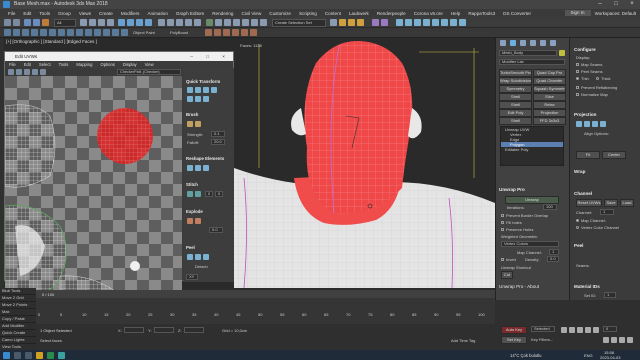 This screenshot has width=640, height=360. Describe the element at coordinates (144, 32) in the screenshot. I see `object-paint-label: Object Paint` at that location.